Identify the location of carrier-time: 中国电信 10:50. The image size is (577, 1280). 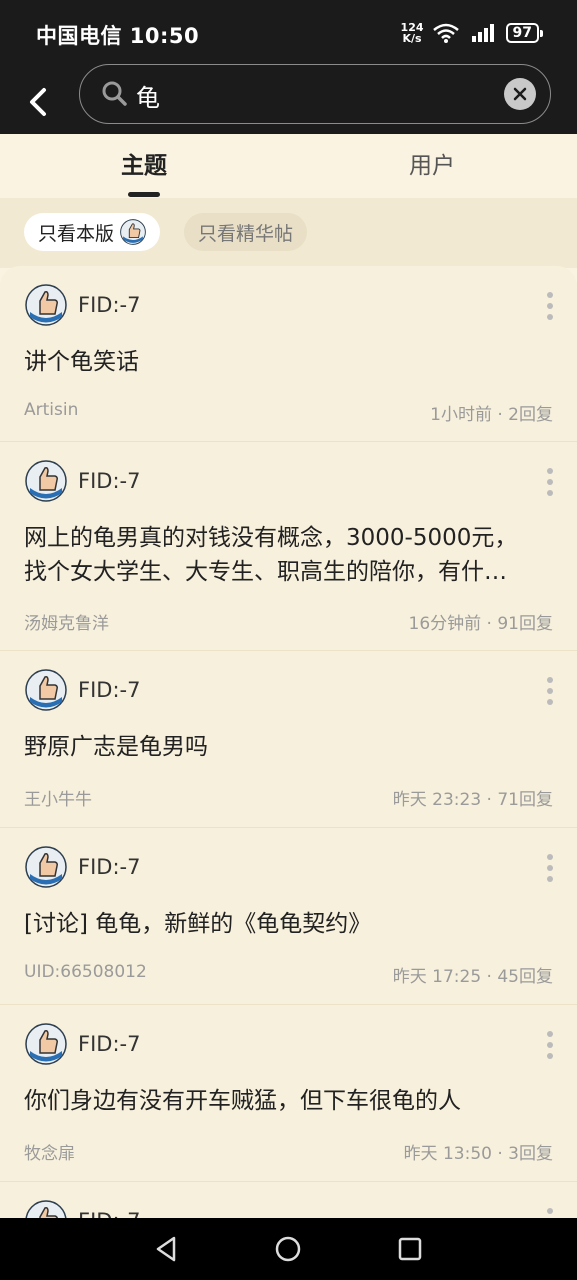
(118, 36).